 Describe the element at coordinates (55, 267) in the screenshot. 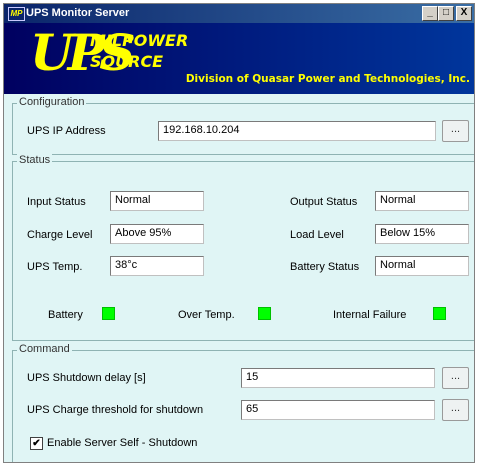

I see `ups-temp-label: UPS Temp.` at that location.